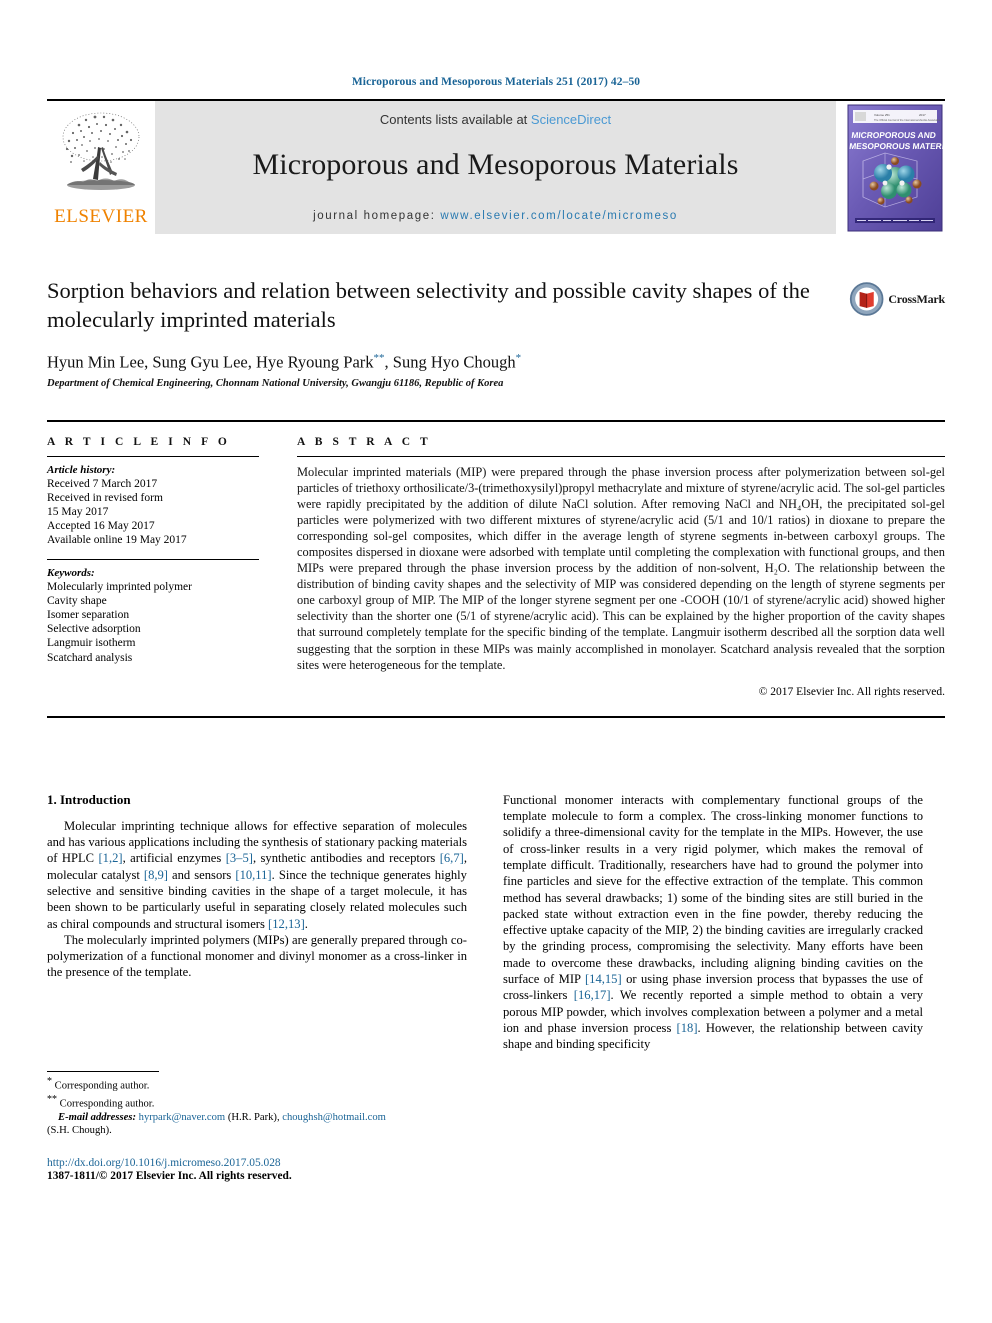 The width and height of the screenshot is (992, 1323). I want to click on article-info-rule, so click(153, 456).